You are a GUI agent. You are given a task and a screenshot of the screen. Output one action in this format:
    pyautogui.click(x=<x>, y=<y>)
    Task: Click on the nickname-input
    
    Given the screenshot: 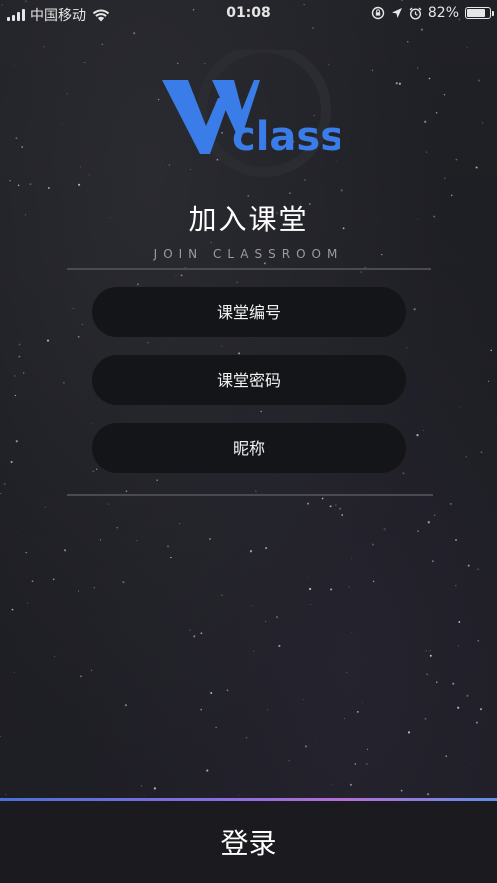 What is the action you would take?
    pyautogui.click(x=249, y=448)
    